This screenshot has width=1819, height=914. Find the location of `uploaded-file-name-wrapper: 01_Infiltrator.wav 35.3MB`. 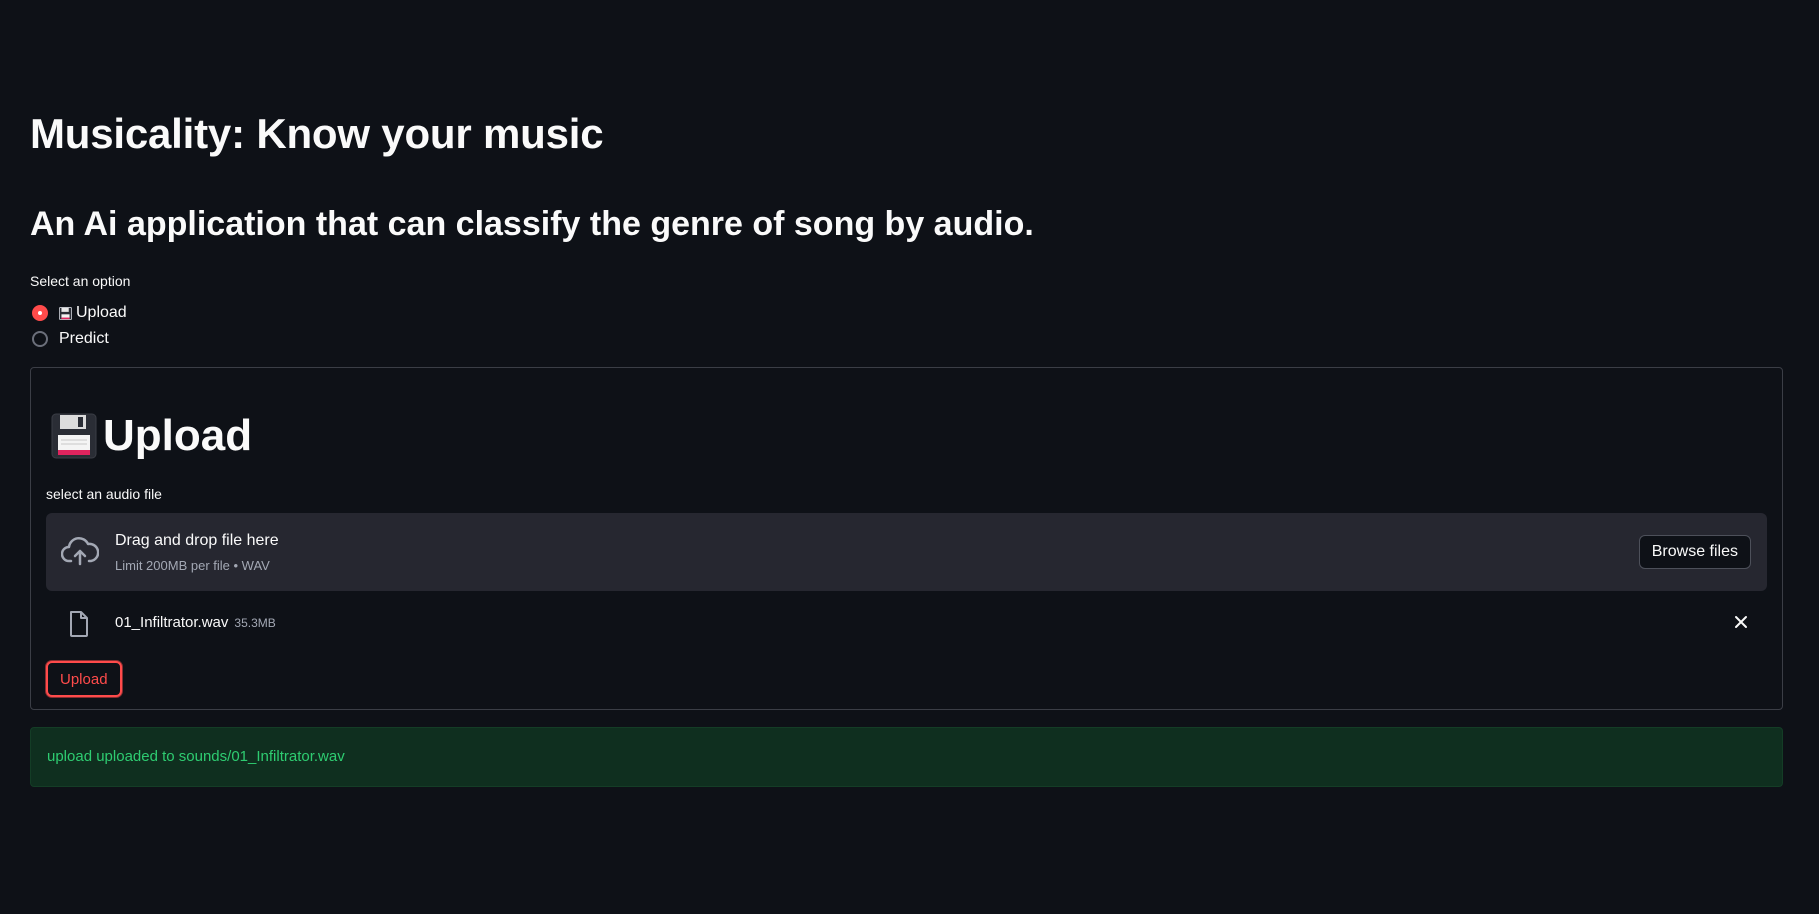

uploaded-file-name-wrapper: 01_Infiltrator.wav 35.3MB is located at coordinates (195, 622).